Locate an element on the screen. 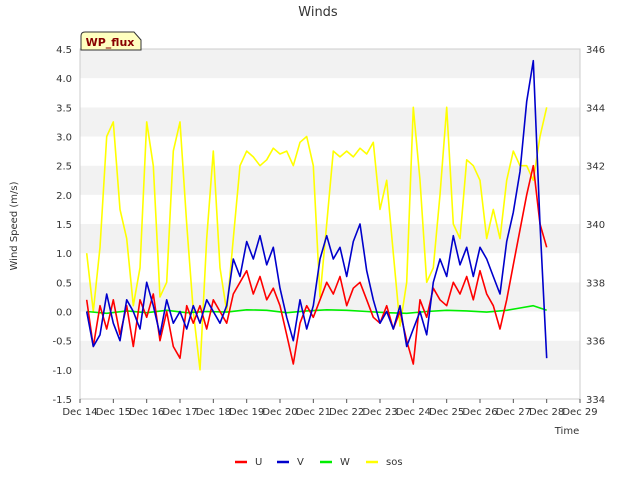 This screenshot has height=480, width=640. x-tick-label: Dec 20 is located at coordinates (279, 412).